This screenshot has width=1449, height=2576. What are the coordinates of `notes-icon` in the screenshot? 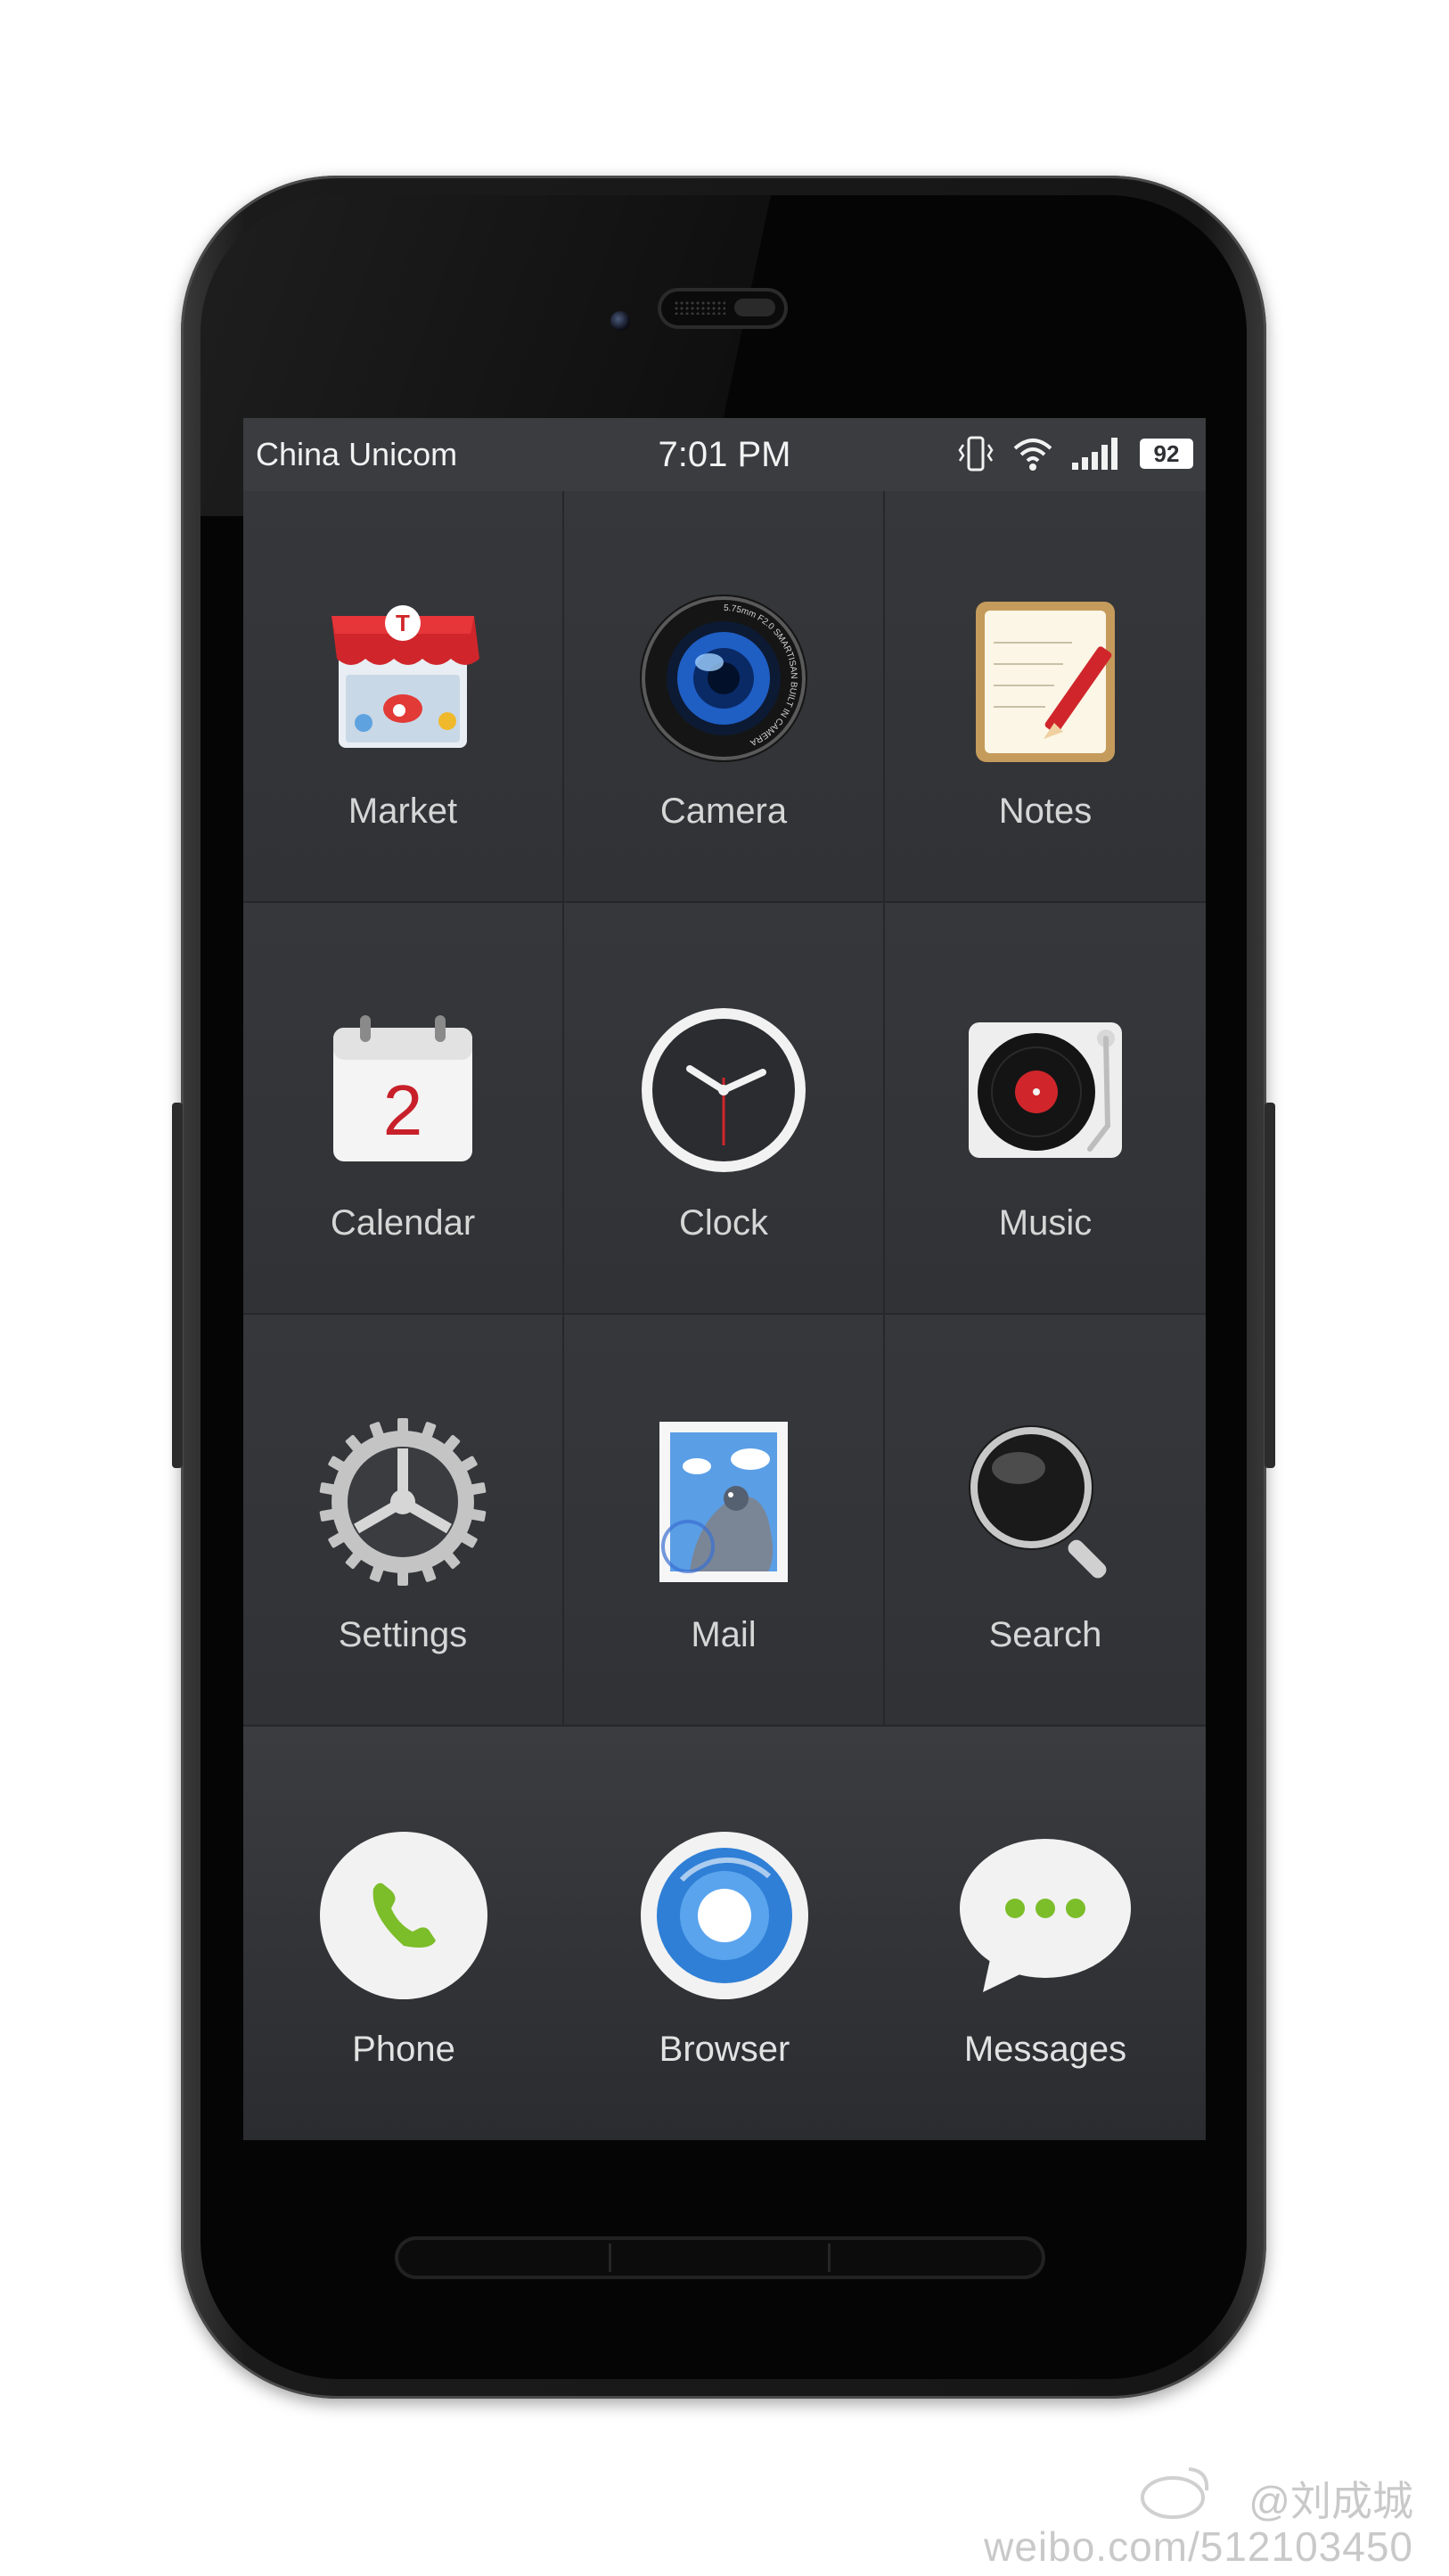 It's located at (1045, 678).